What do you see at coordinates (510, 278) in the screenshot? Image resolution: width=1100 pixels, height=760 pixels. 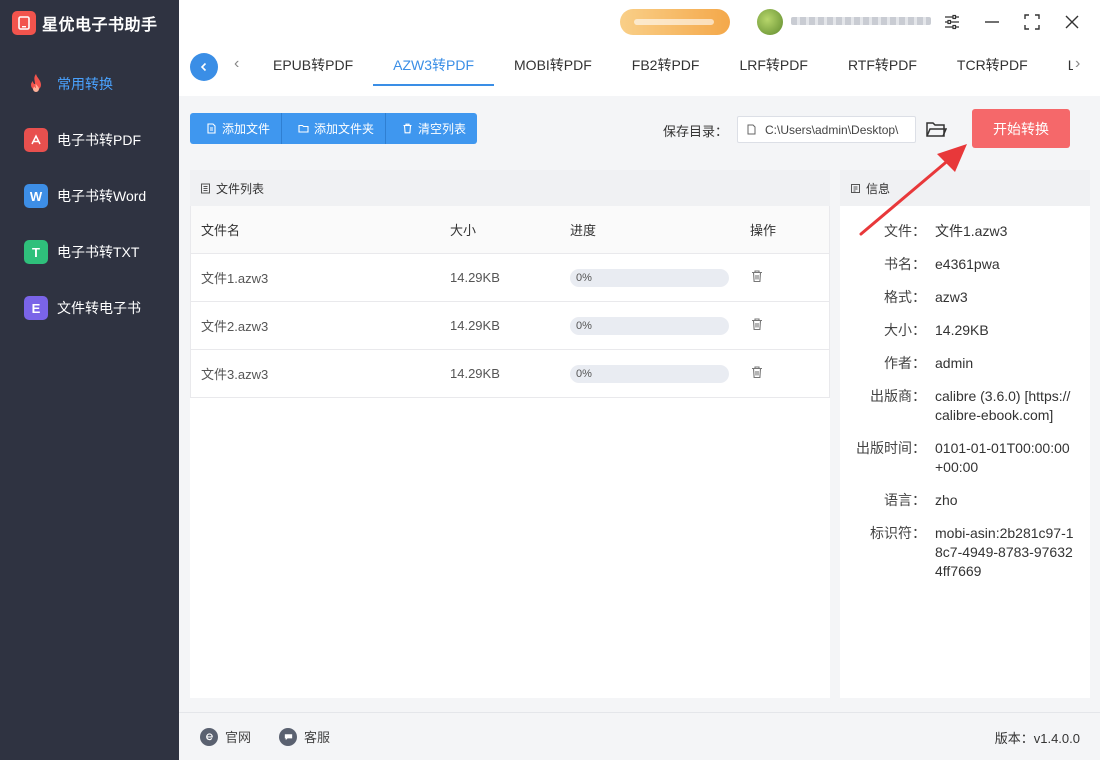 I see `table-row: 文件1.azw3 14.29KB 0%` at bounding box center [510, 278].